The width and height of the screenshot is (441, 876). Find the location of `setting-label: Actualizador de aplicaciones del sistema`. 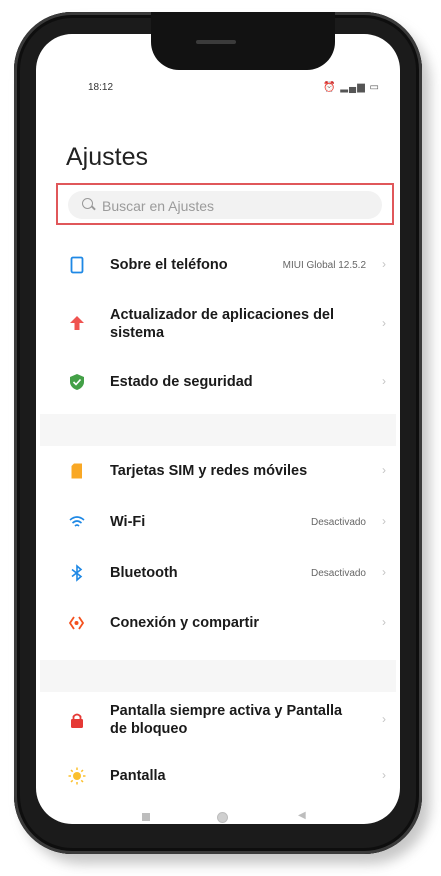

setting-label: Actualizador de aplicaciones del sistema is located at coordinates (222, 324).